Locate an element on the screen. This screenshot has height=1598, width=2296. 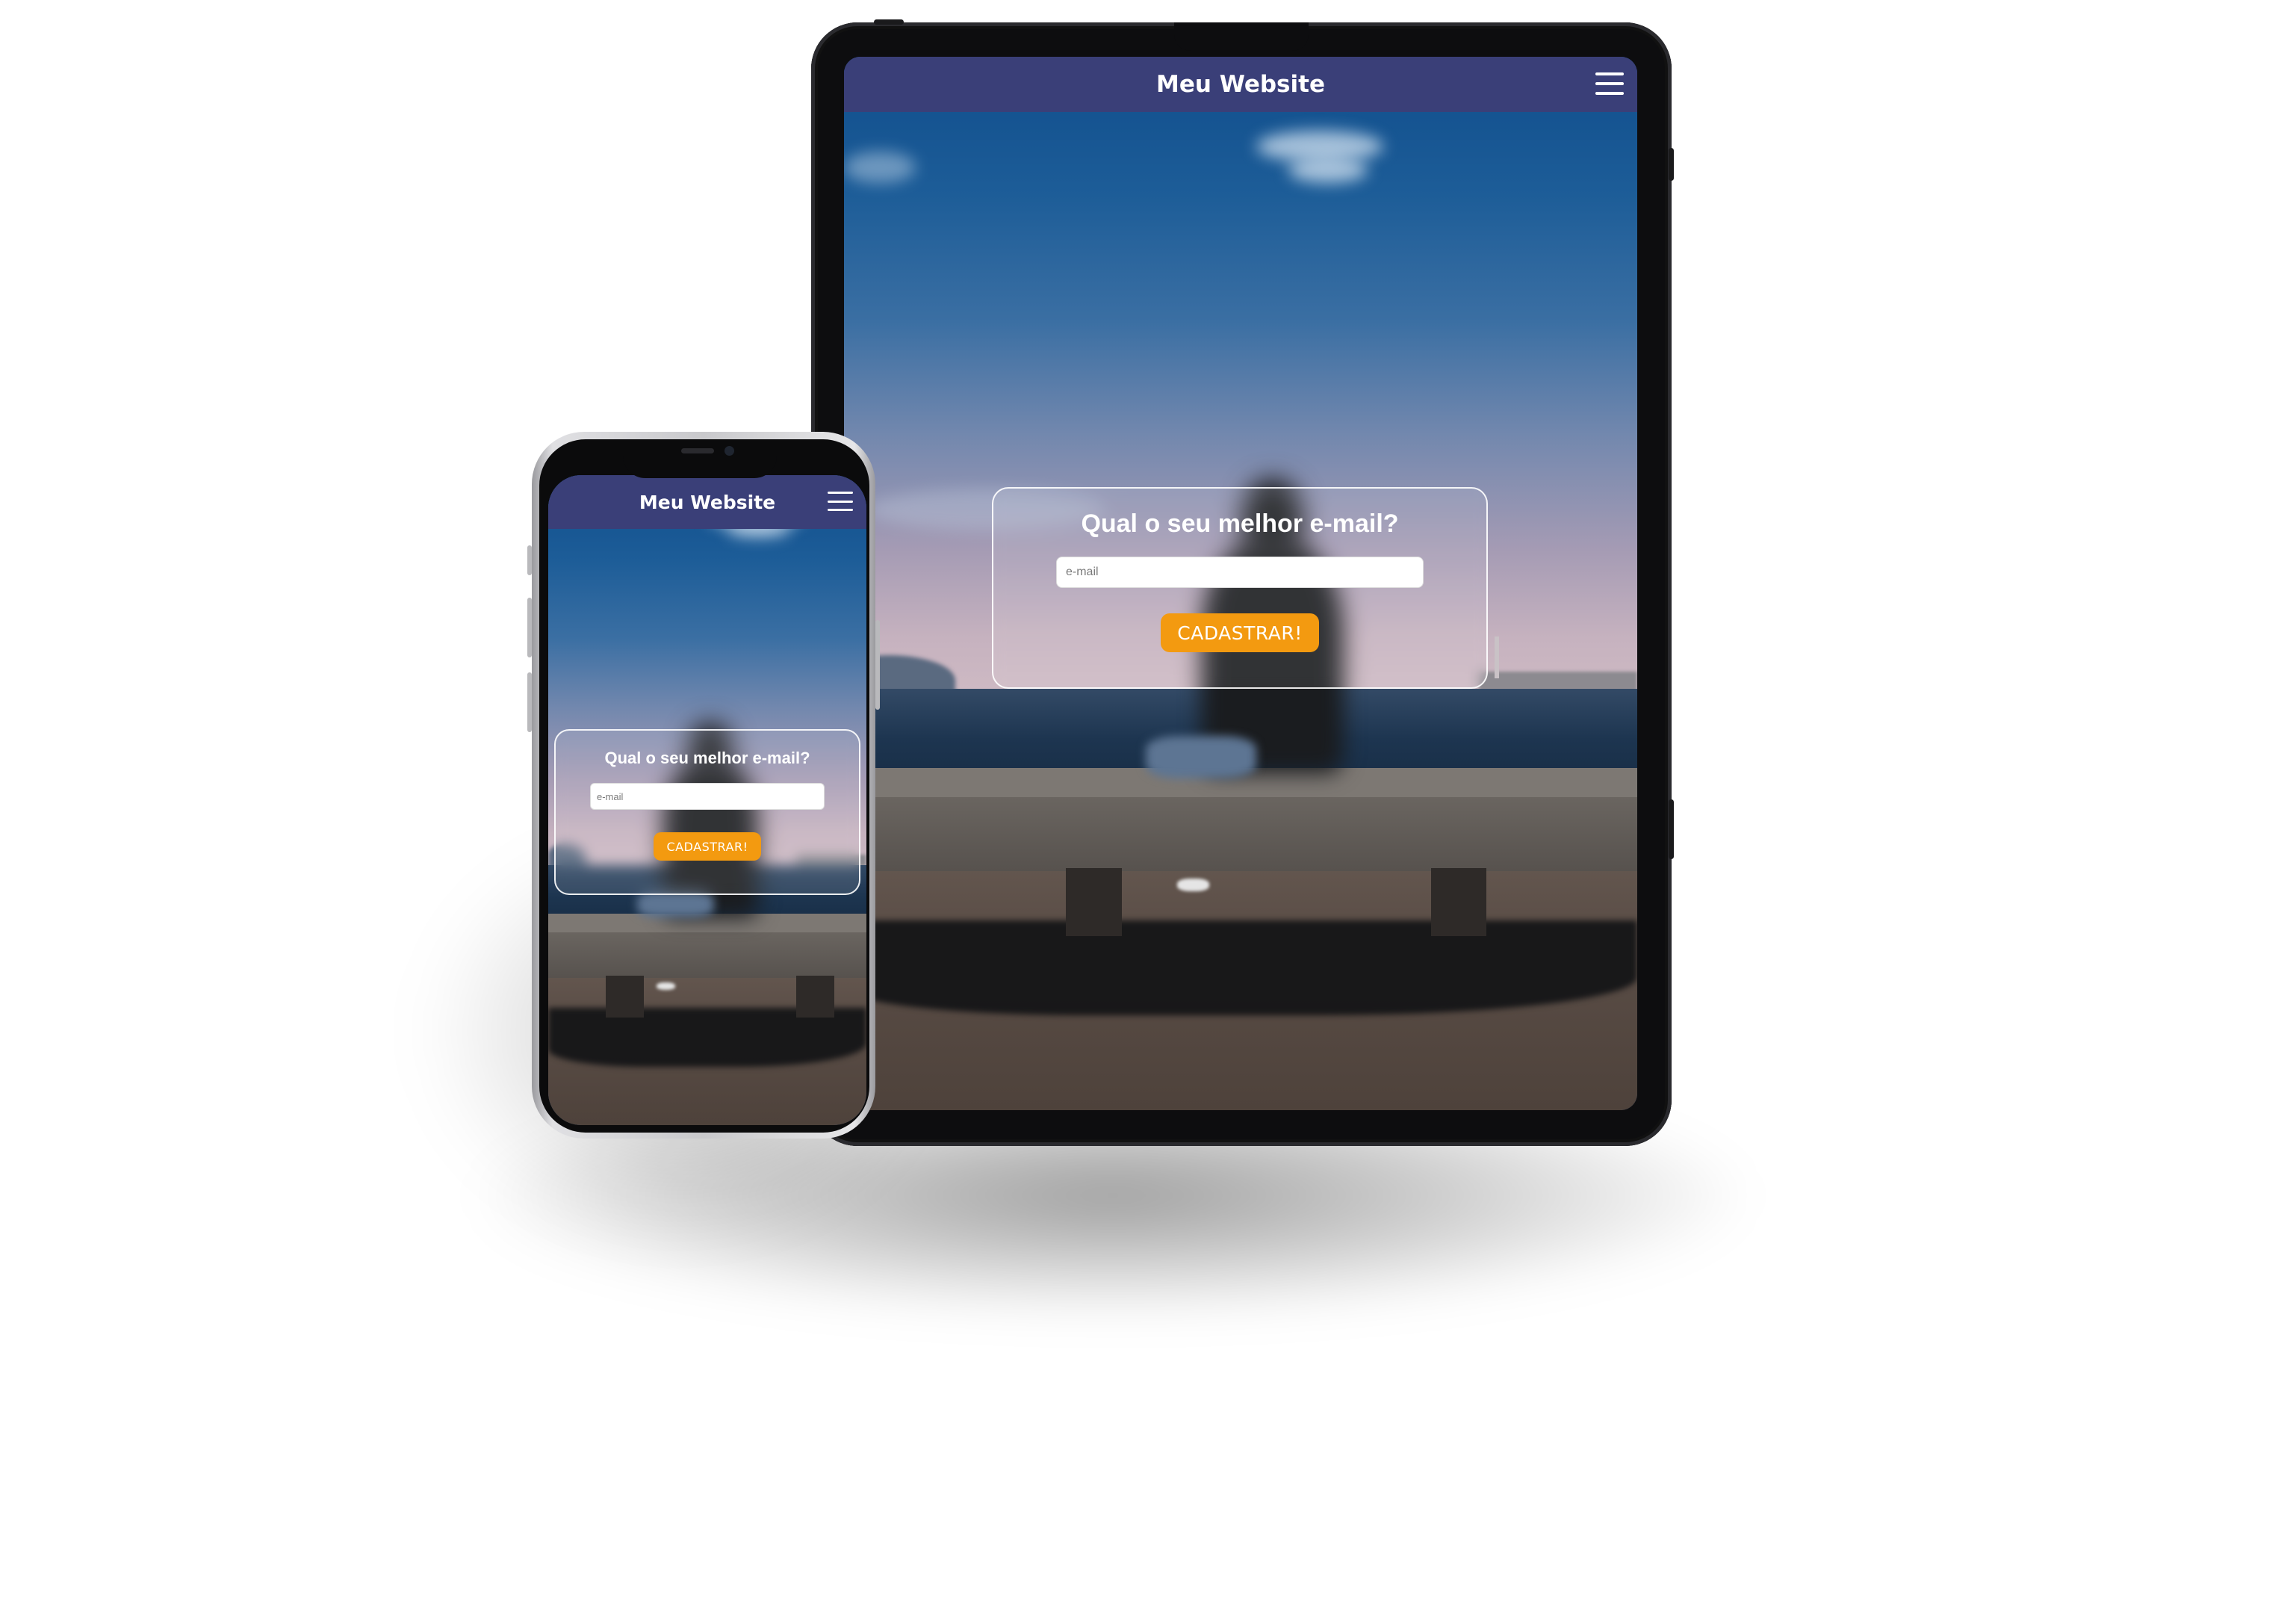
front-camera-icon is located at coordinates (729, 451).